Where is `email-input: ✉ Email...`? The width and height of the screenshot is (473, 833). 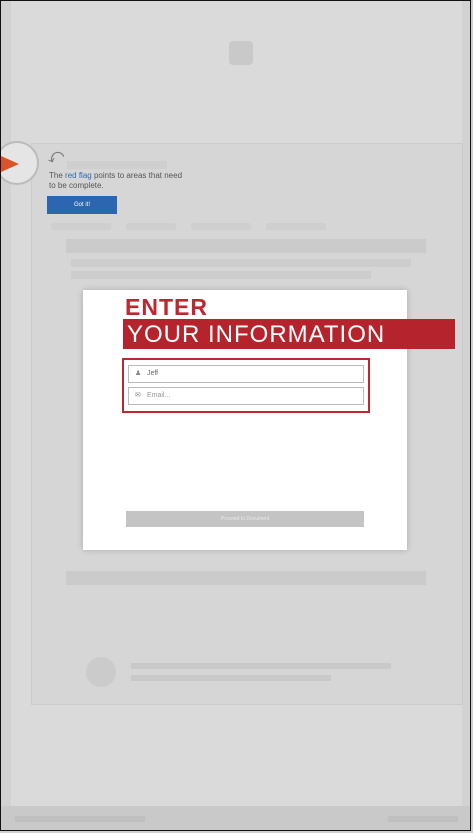
email-input: ✉ Email... is located at coordinates (246, 396).